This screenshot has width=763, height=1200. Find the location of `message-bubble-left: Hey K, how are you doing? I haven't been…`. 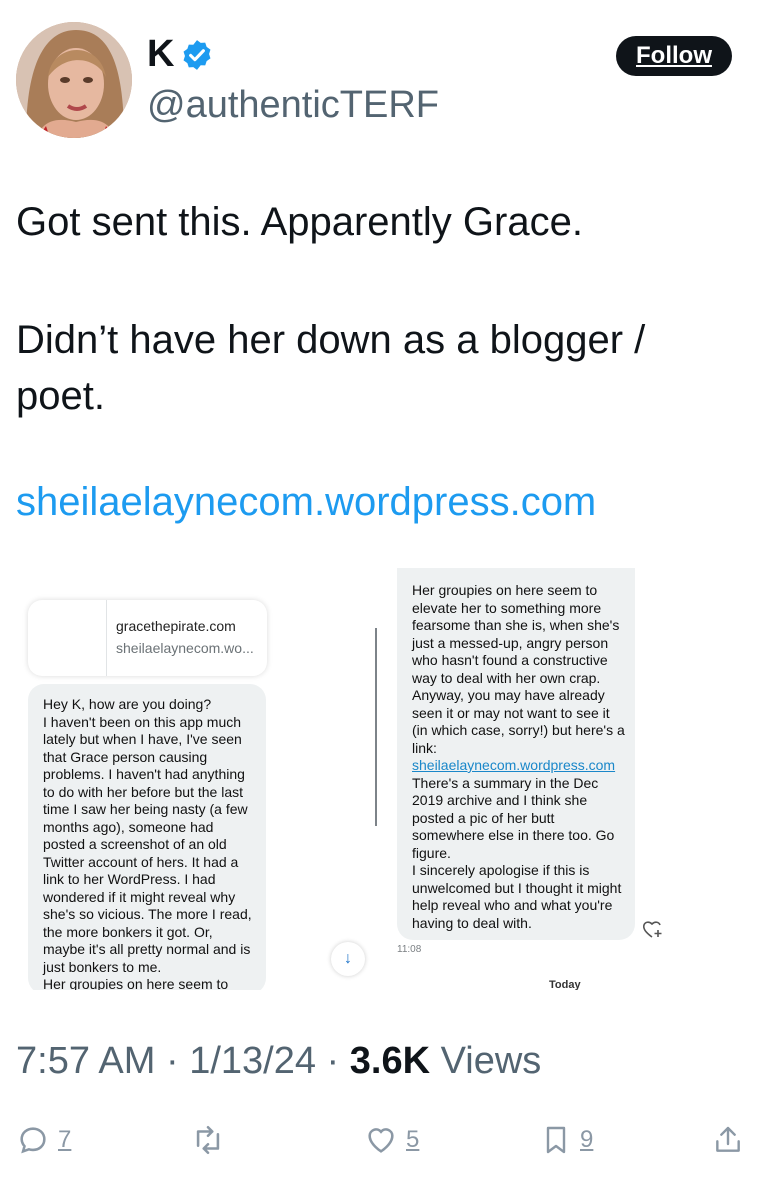

message-bubble-left: Hey K, how are you doing? I haven't been… is located at coordinates (147, 837).